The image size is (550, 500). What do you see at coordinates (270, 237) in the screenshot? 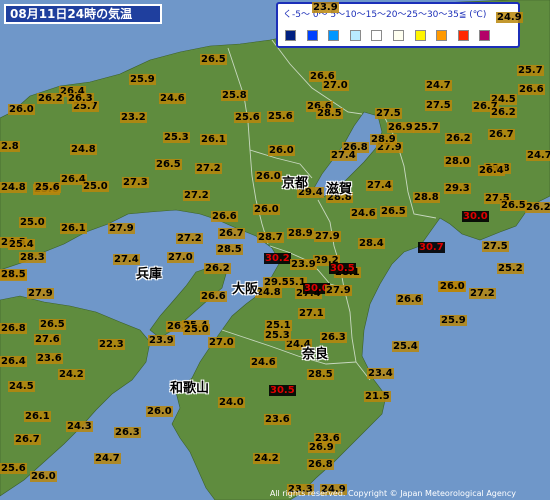
I see `temperature-label: 28.7` at bounding box center [270, 237].